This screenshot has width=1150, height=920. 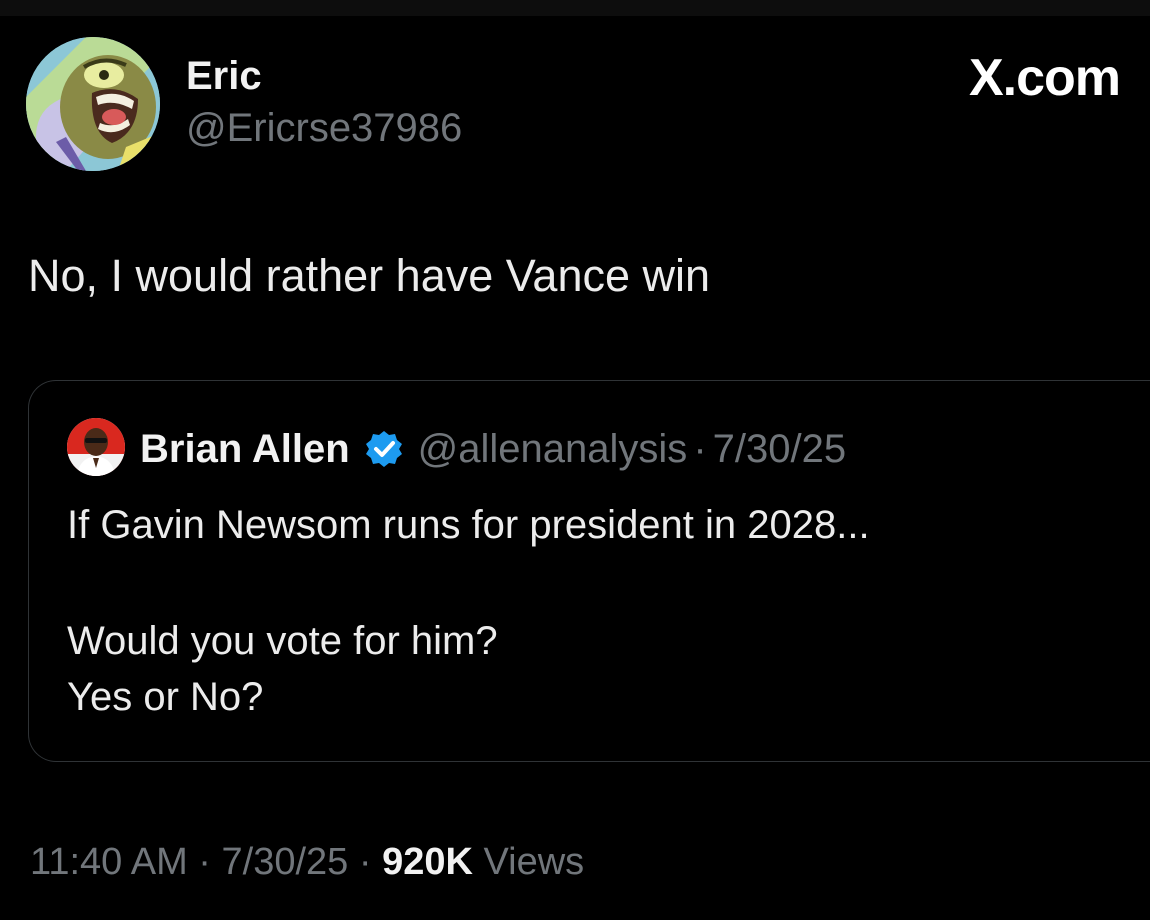 I want to click on quoted-author-name: Brian Allen, so click(x=245, y=449).